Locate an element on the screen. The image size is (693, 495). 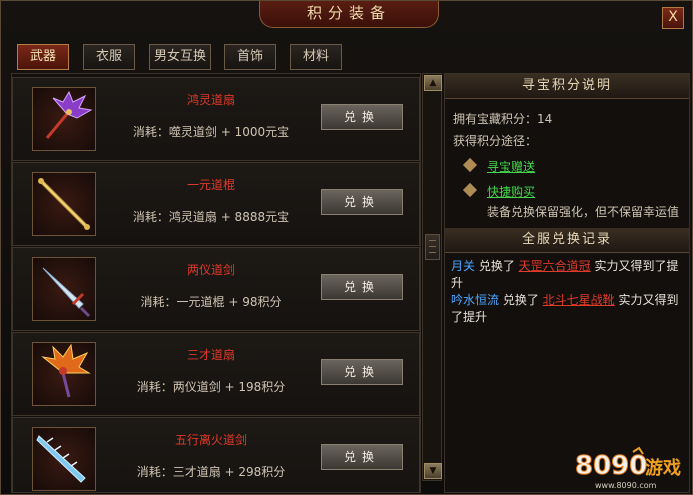
records-header: 全服兑换记录 is located at coordinates (567, 240).